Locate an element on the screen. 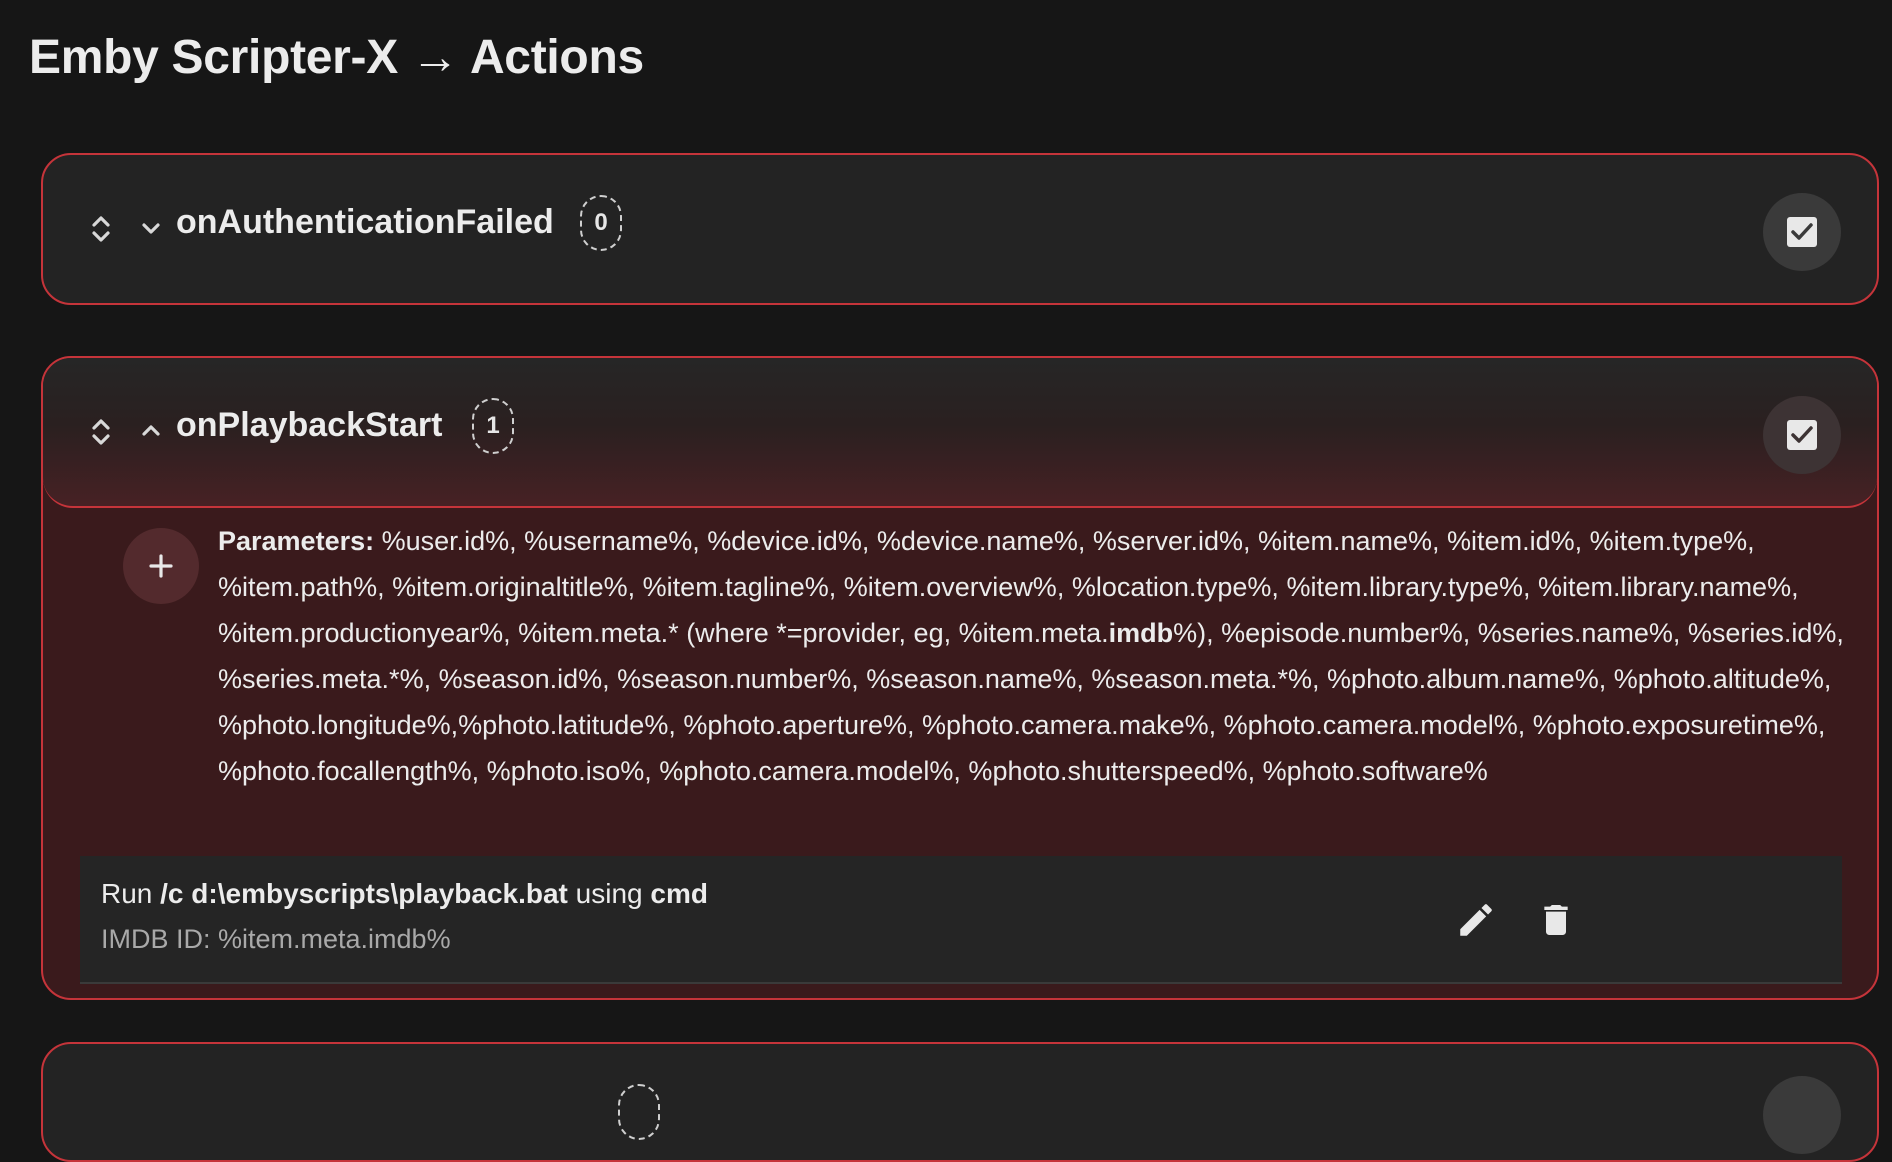 This screenshot has height=1162, width=1892. plus-icon is located at coordinates (161, 566).